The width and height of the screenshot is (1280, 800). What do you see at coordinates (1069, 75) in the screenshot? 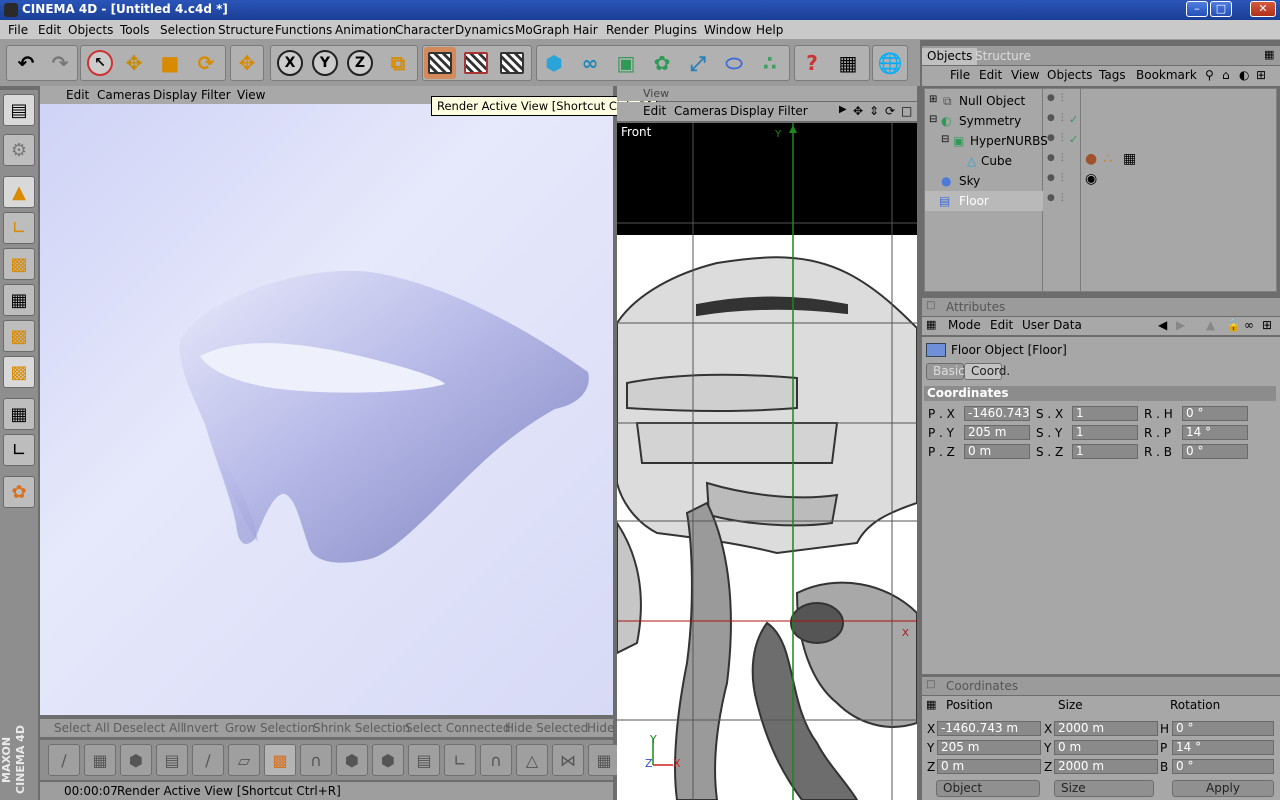
I see `om-menu-objects: Objects` at bounding box center [1069, 75].